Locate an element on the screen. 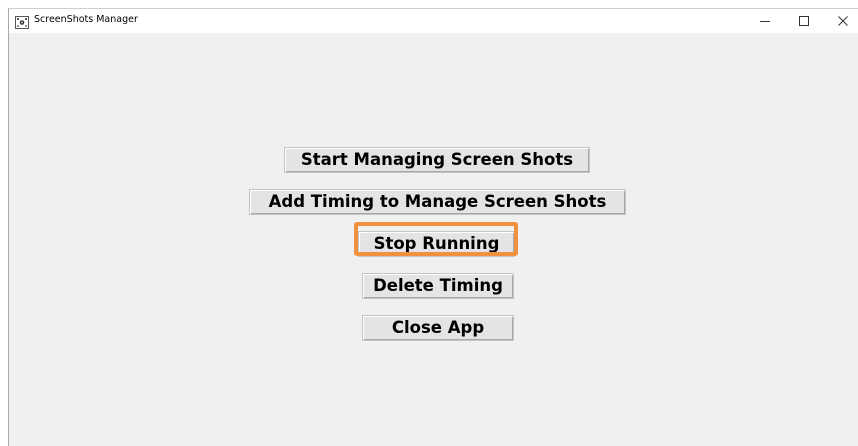 Image resolution: width=858 pixels, height=446 pixels. screenshot-app-icon is located at coordinates (22, 21).